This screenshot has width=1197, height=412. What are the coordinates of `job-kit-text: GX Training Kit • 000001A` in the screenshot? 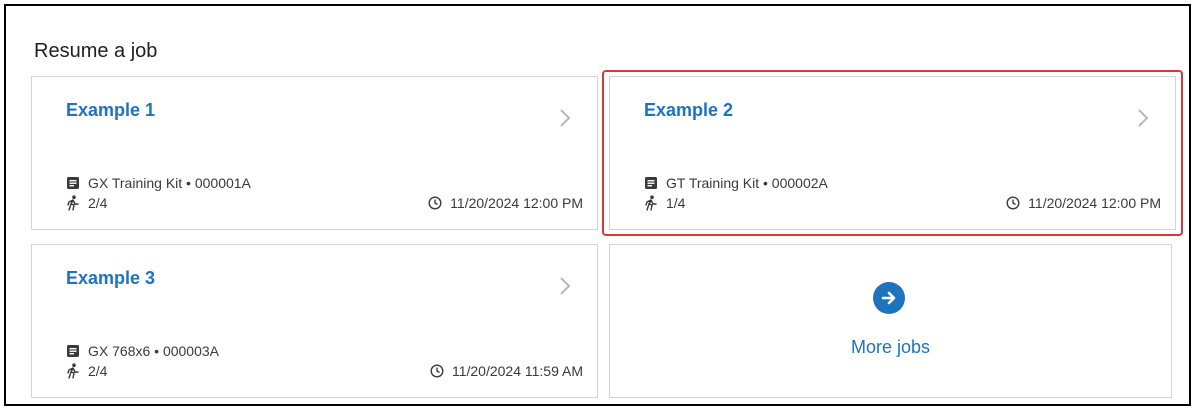 It's located at (169, 183).